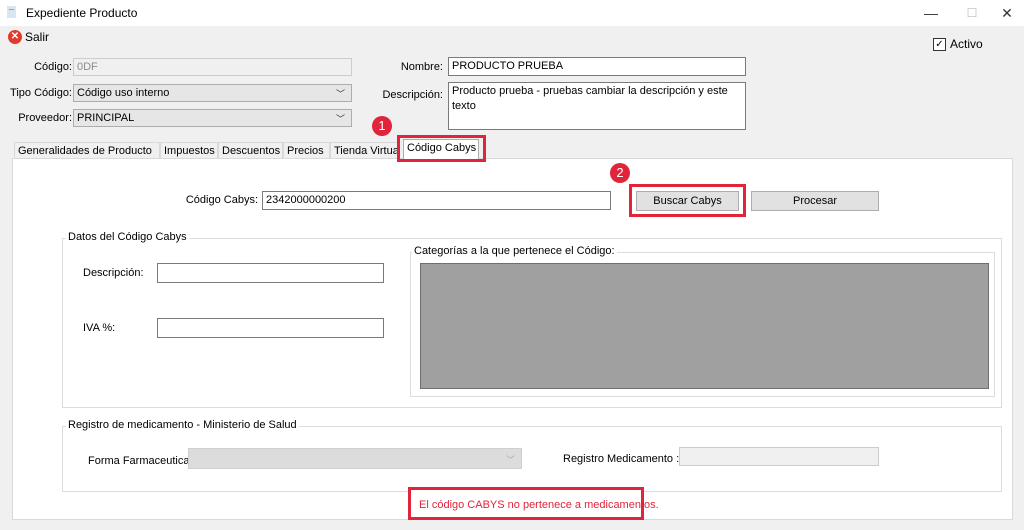 This screenshot has width=1024, height=530. Describe the element at coordinates (221, 200) in the screenshot. I see `codigo-cabys-label: Código Cabys:` at that location.